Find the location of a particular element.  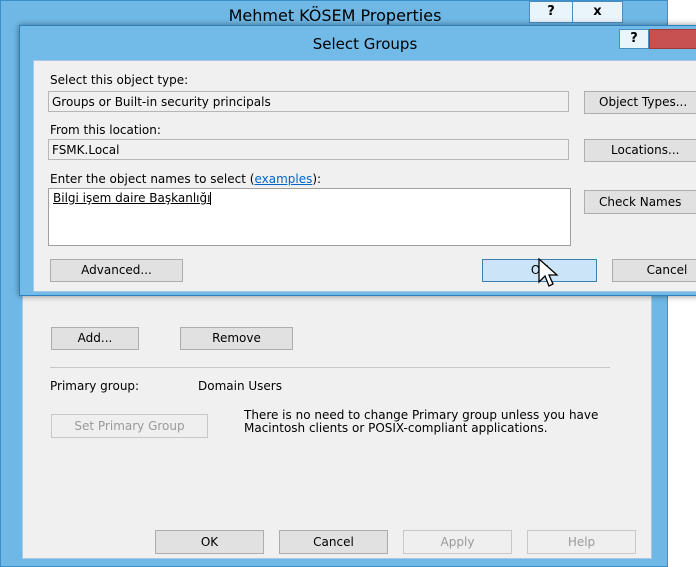

names-label-prefix: Enter the object names to select ( is located at coordinates (152, 179).